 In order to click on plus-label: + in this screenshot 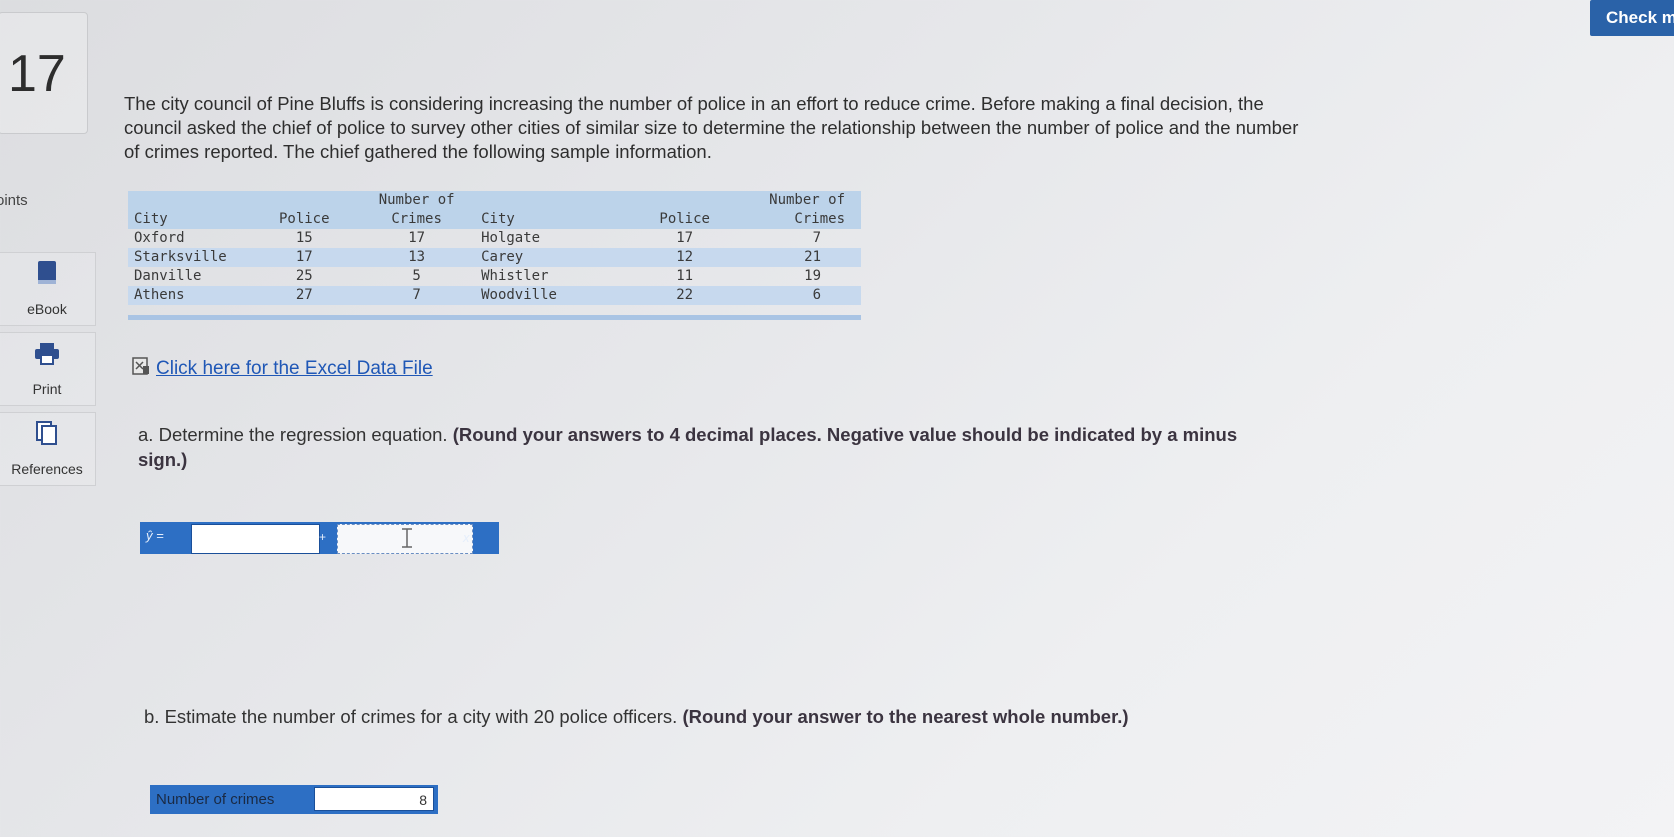, I will do `click(323, 537)`.